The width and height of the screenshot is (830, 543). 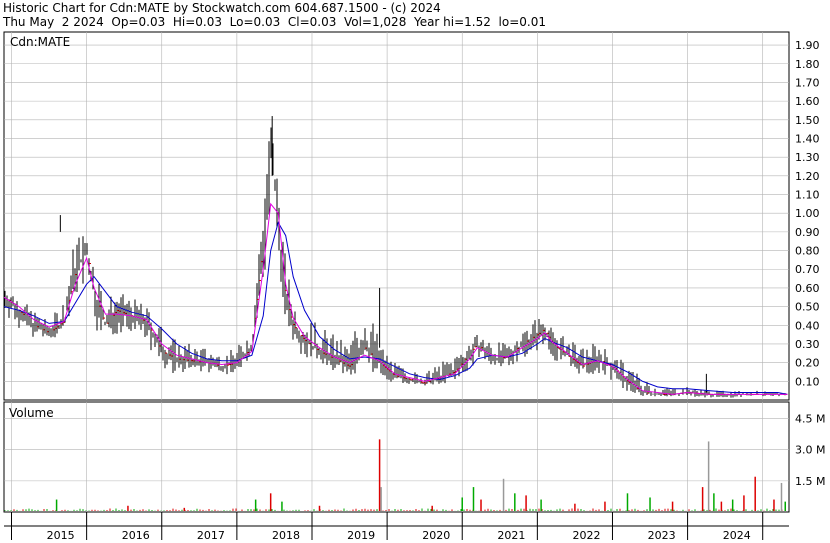 What do you see at coordinates (807, 64) in the screenshot?
I see `price-tick-label: 1.80` at bounding box center [807, 64].